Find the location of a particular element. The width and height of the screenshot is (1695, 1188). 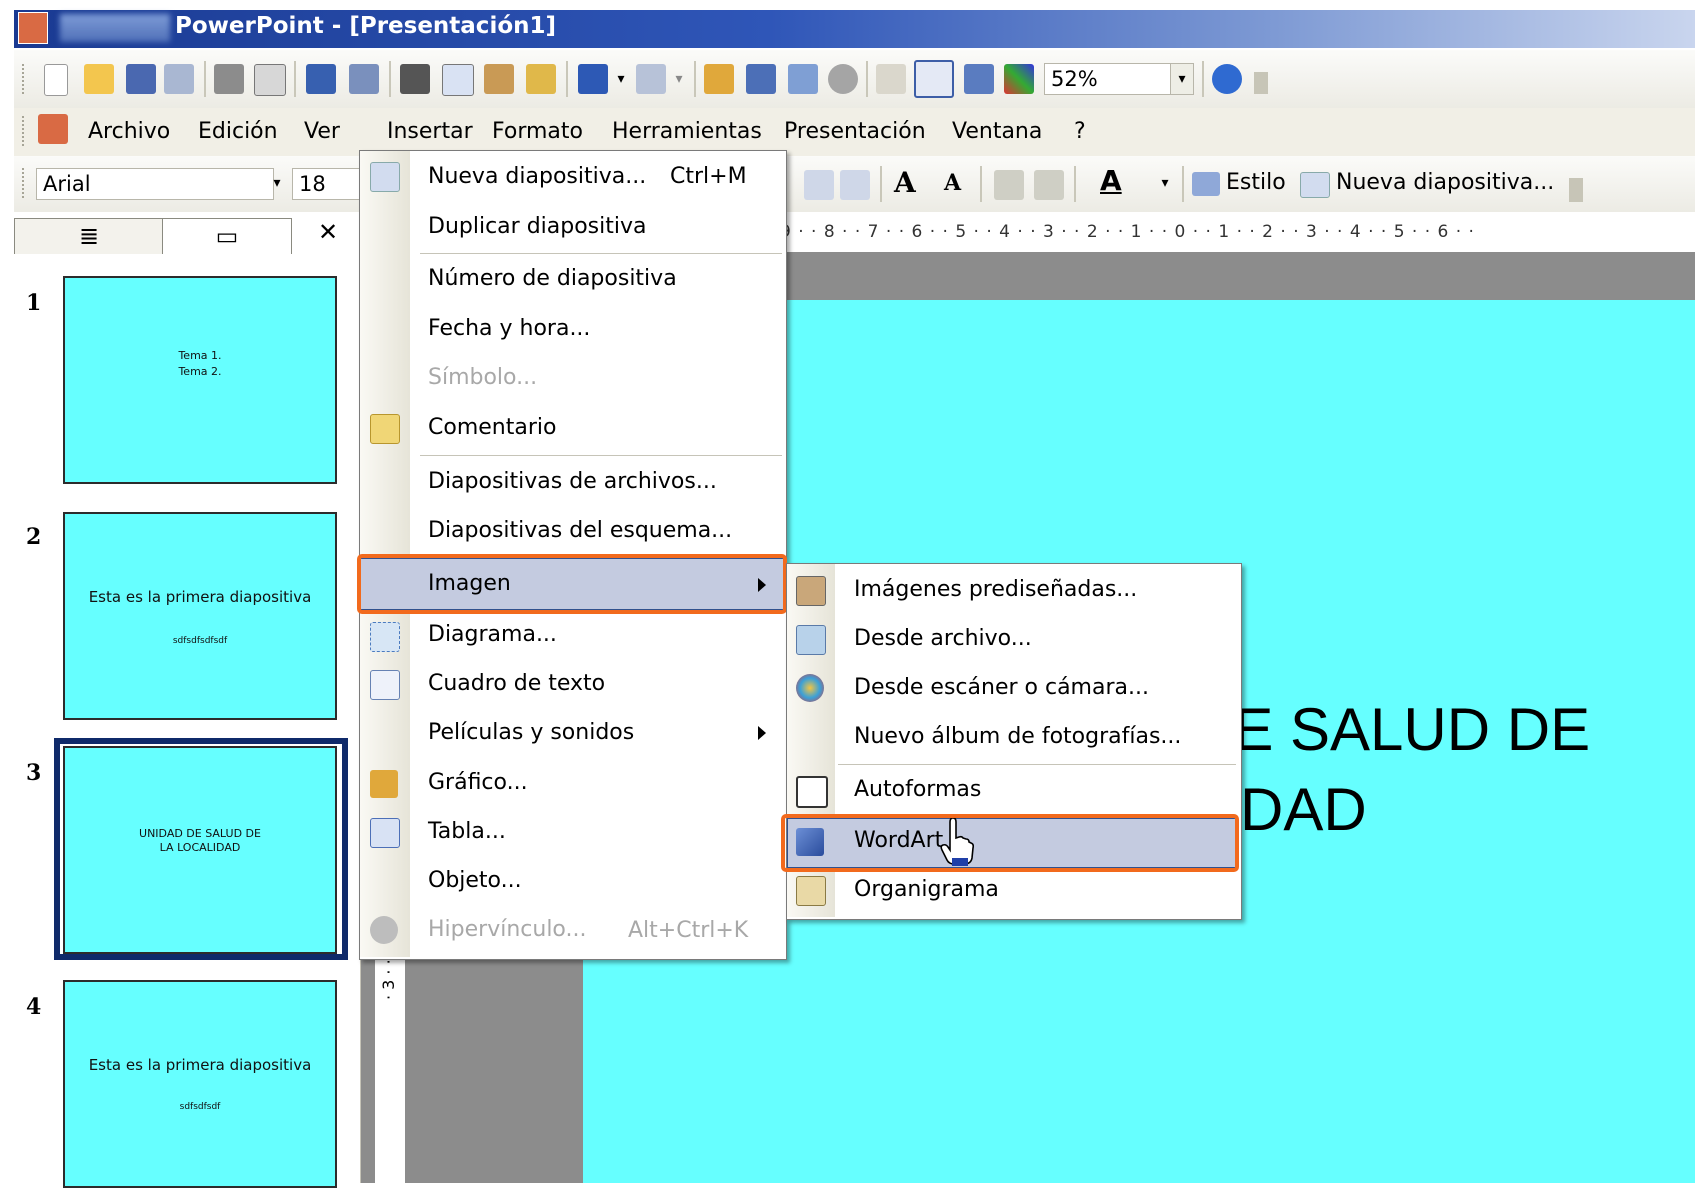

annotation-box-imagen is located at coordinates (572, 584).